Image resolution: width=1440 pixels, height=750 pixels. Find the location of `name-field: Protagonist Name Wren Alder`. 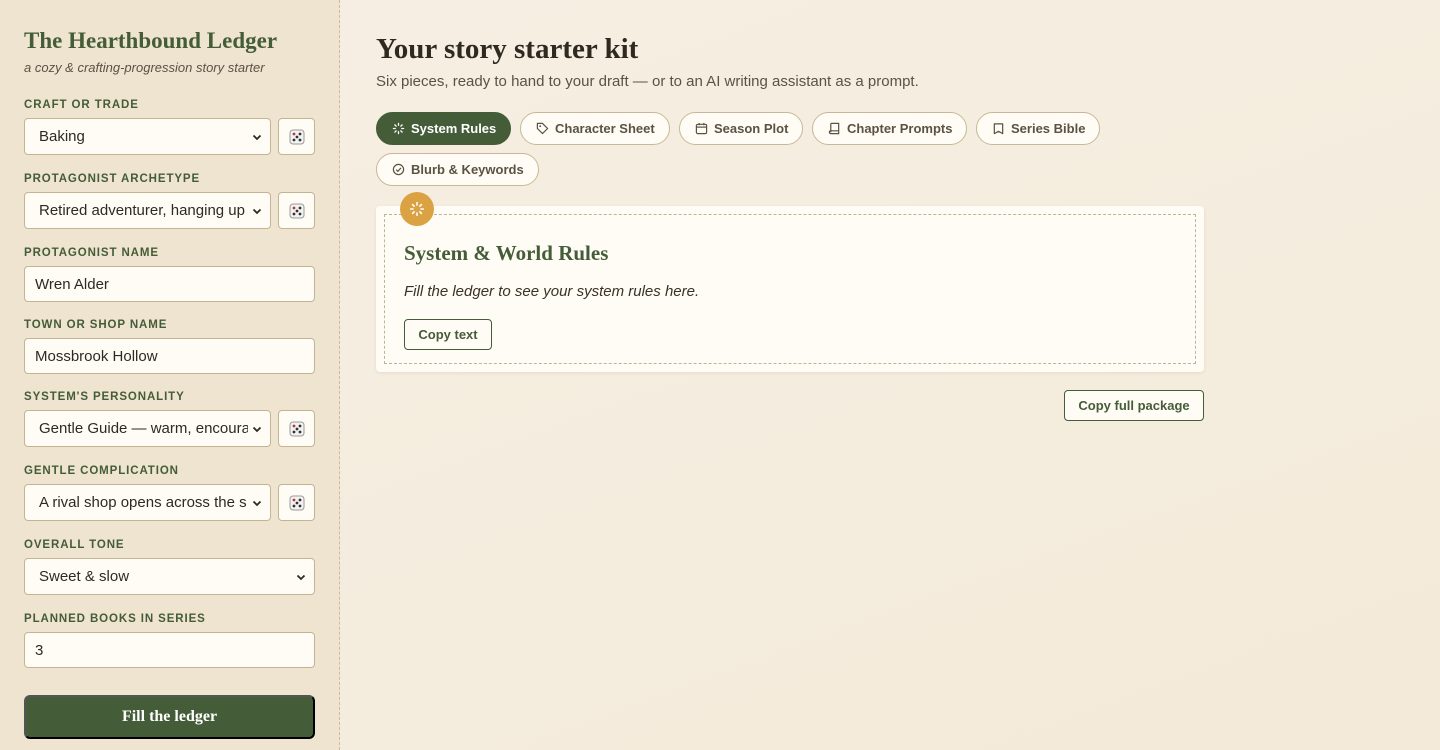

name-field: Protagonist Name Wren Alder is located at coordinates (169, 274).